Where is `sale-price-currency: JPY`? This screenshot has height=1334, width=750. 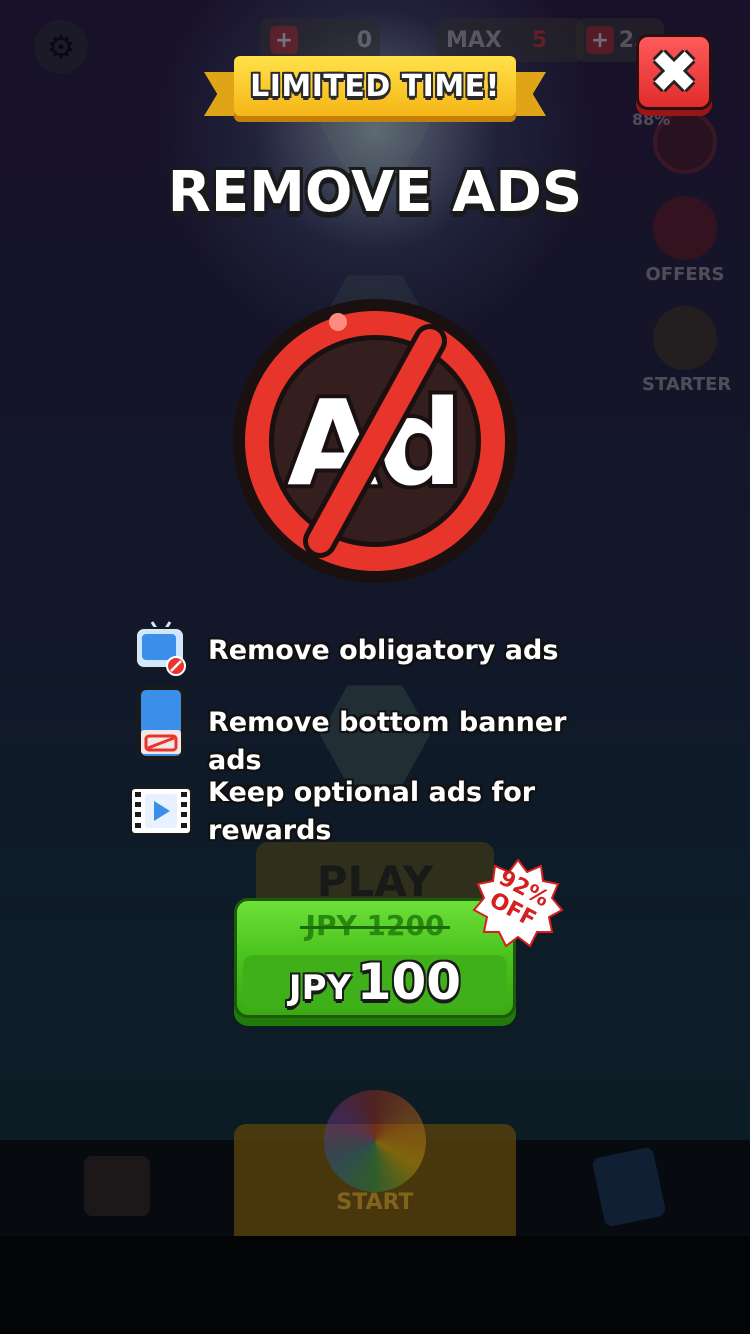 sale-price-currency: JPY is located at coordinates (320, 988).